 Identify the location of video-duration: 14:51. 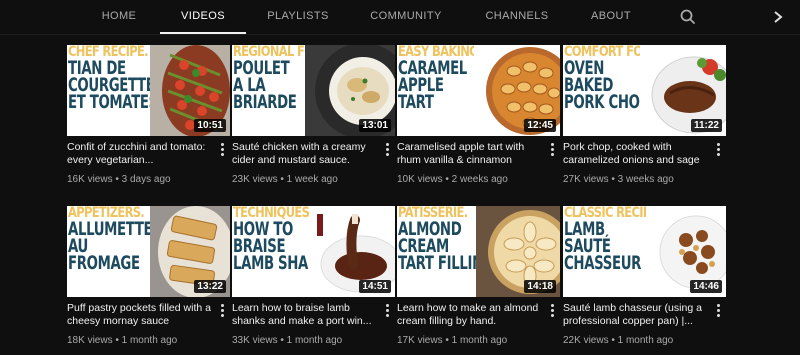
(375, 286).